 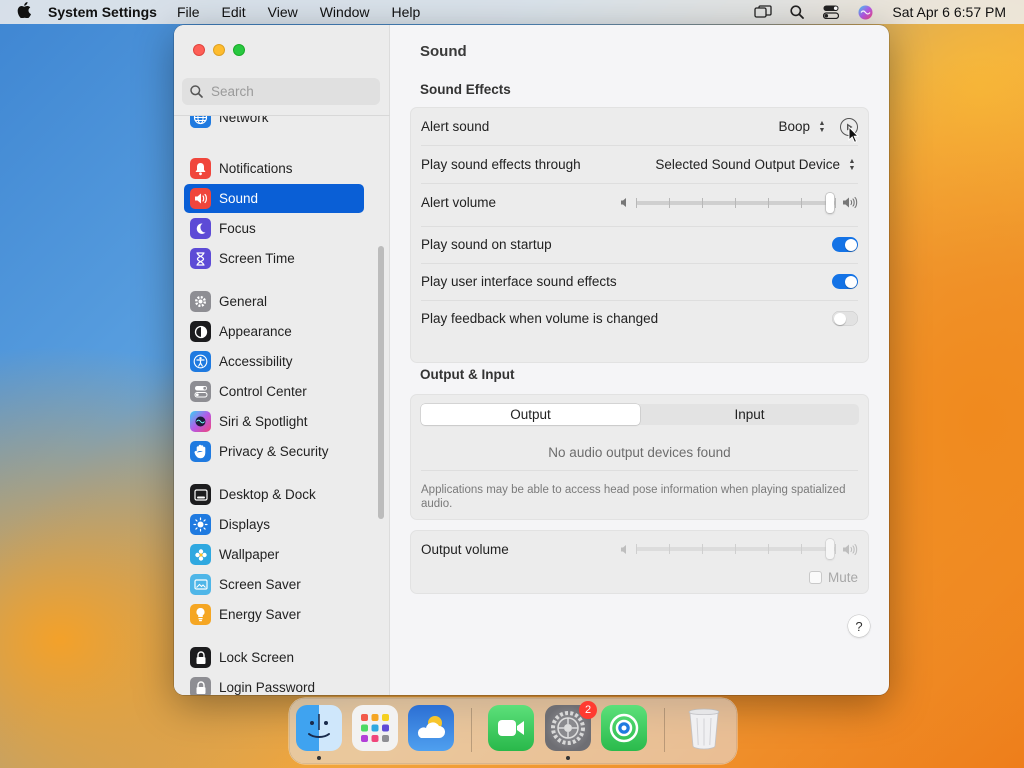 I want to click on sidebar-item-desktop-dock: Desktop & Dock, so click(x=274, y=494).